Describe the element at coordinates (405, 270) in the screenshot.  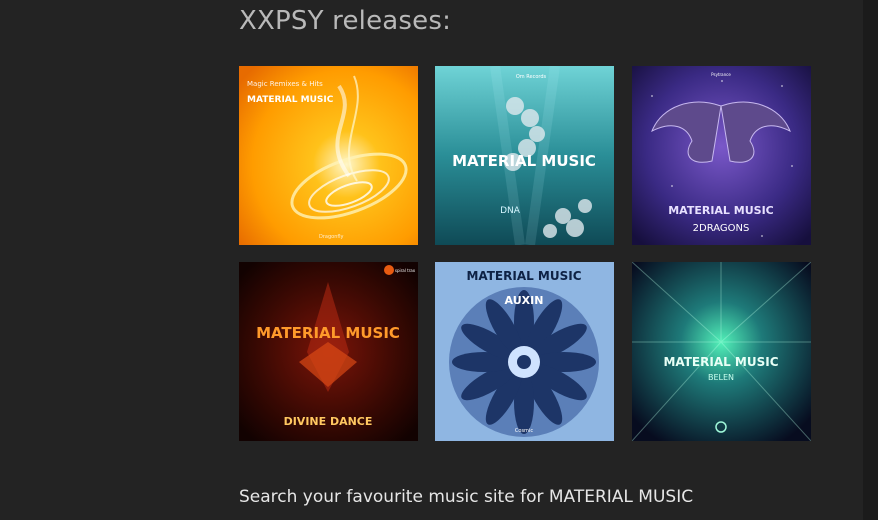
I see `cover-label: spiral trax` at that location.